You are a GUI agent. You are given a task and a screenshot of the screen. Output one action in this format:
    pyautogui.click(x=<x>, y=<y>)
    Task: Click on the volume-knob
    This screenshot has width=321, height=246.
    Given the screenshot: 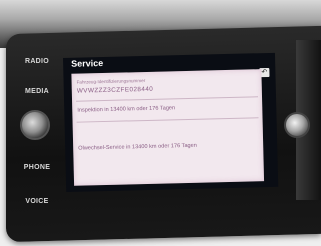 What is the action you would take?
    pyautogui.click(x=35, y=125)
    